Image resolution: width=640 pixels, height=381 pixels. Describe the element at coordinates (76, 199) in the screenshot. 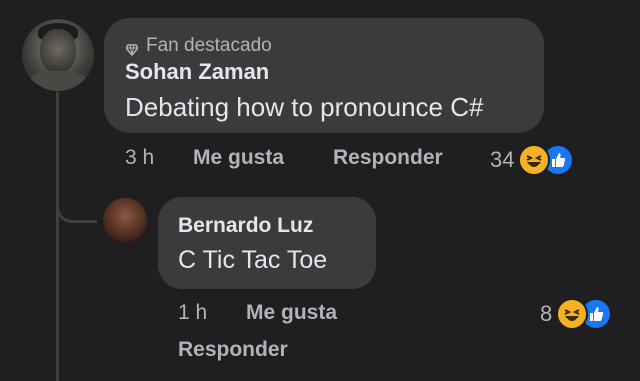

I see `reply-connector` at that location.